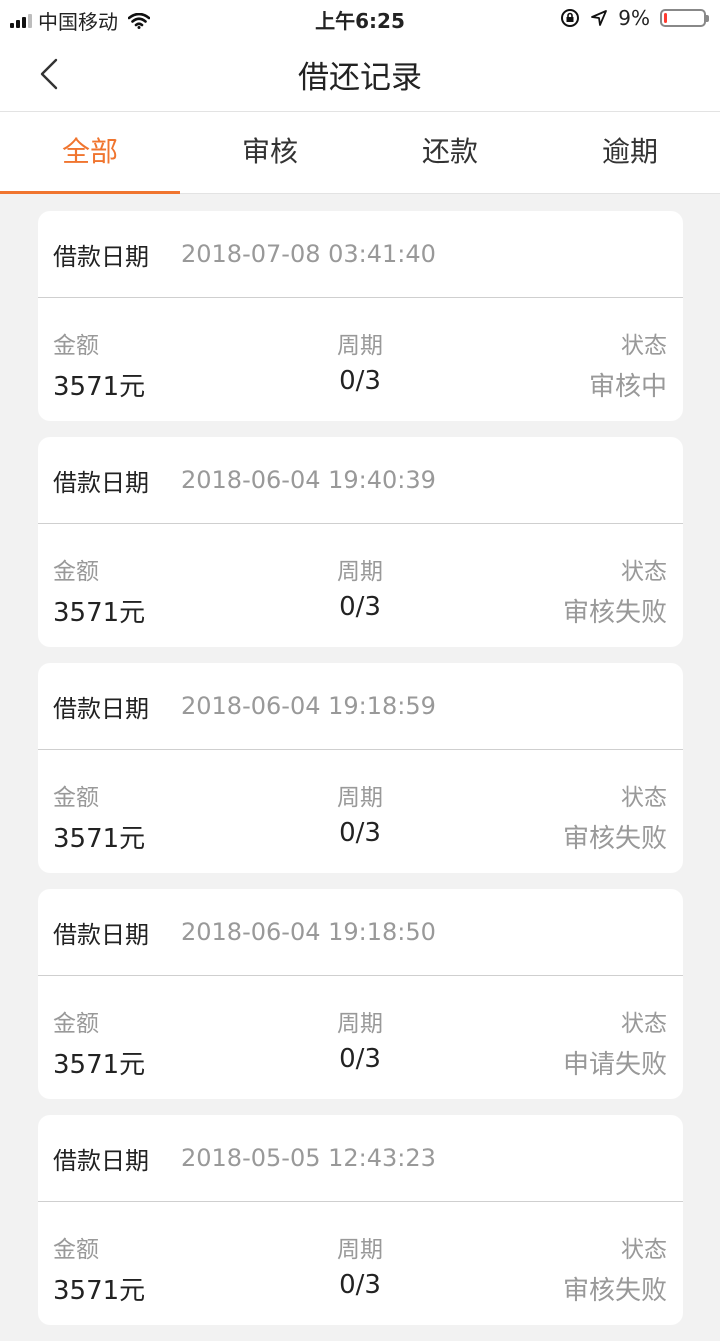 The image size is (720, 1341). Describe the element at coordinates (360, 78) in the screenshot. I see `page-title: 借还记录` at that location.